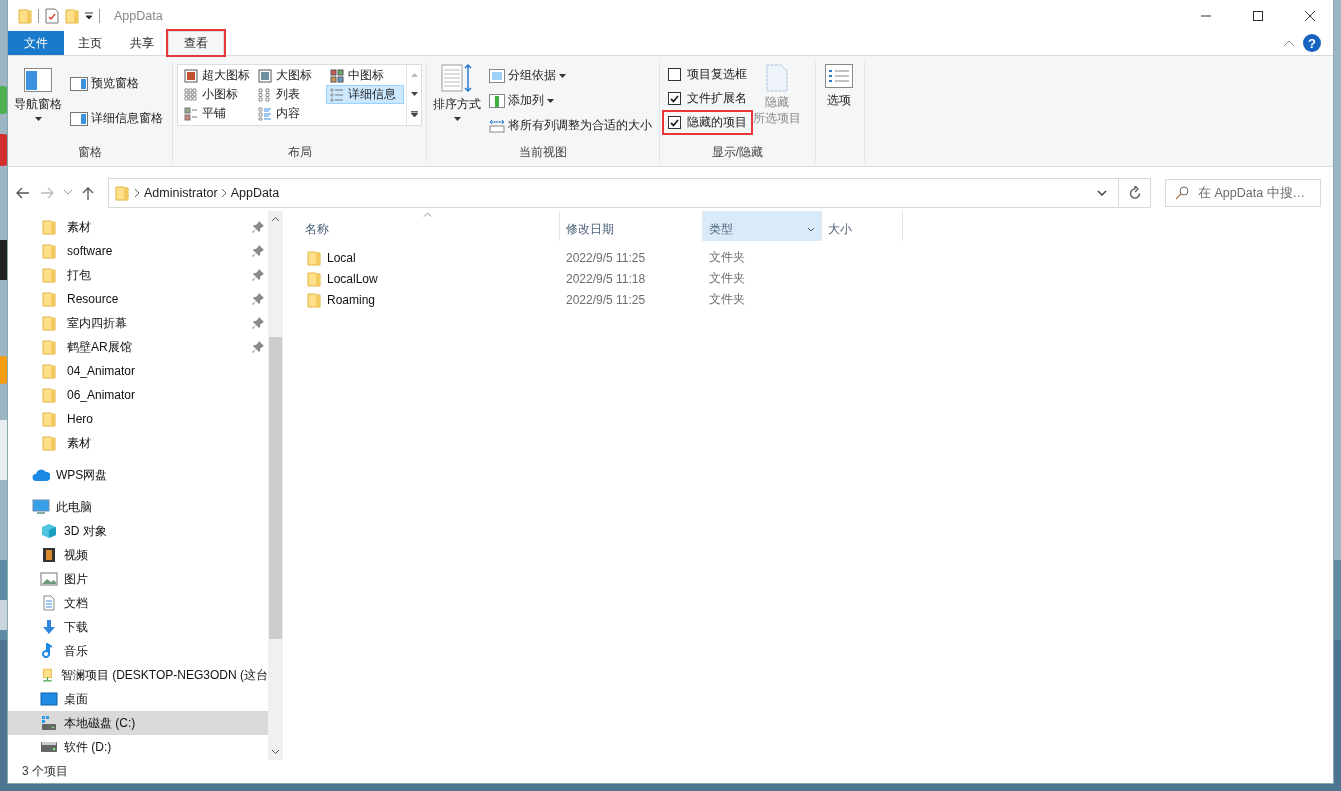 This screenshot has width=1341, height=791. What do you see at coordinates (1312, 43) in the screenshot?
I see `help-button: ?` at bounding box center [1312, 43].